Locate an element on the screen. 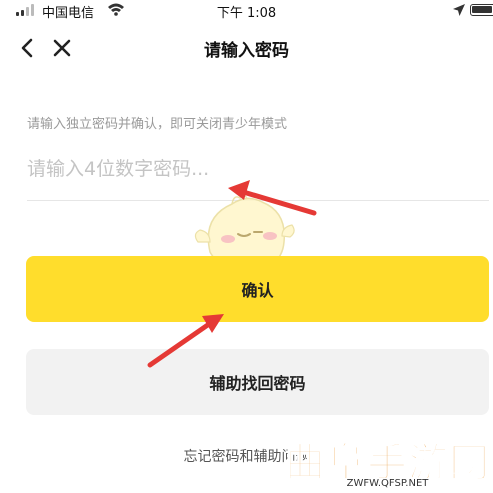 This screenshot has width=493, height=493. confirm-button-label: 确认 is located at coordinates (257, 290).